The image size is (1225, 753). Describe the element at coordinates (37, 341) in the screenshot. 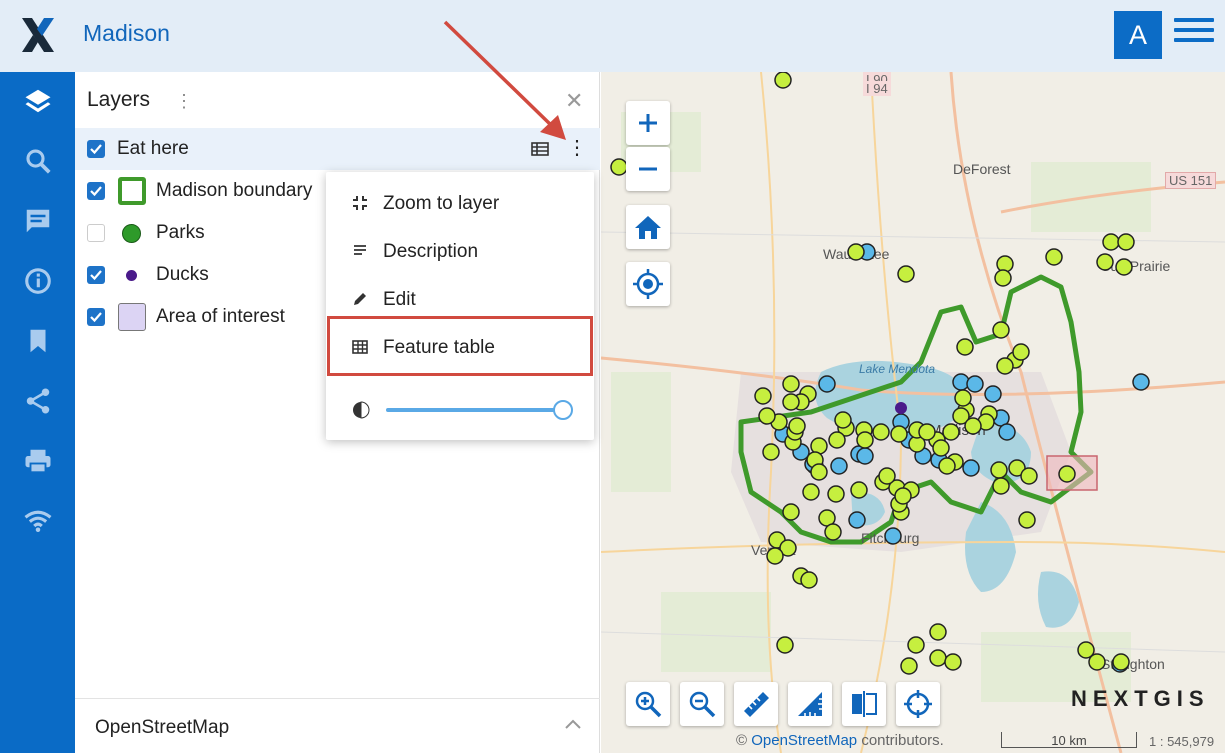

I see `bookmarks-tab` at that location.